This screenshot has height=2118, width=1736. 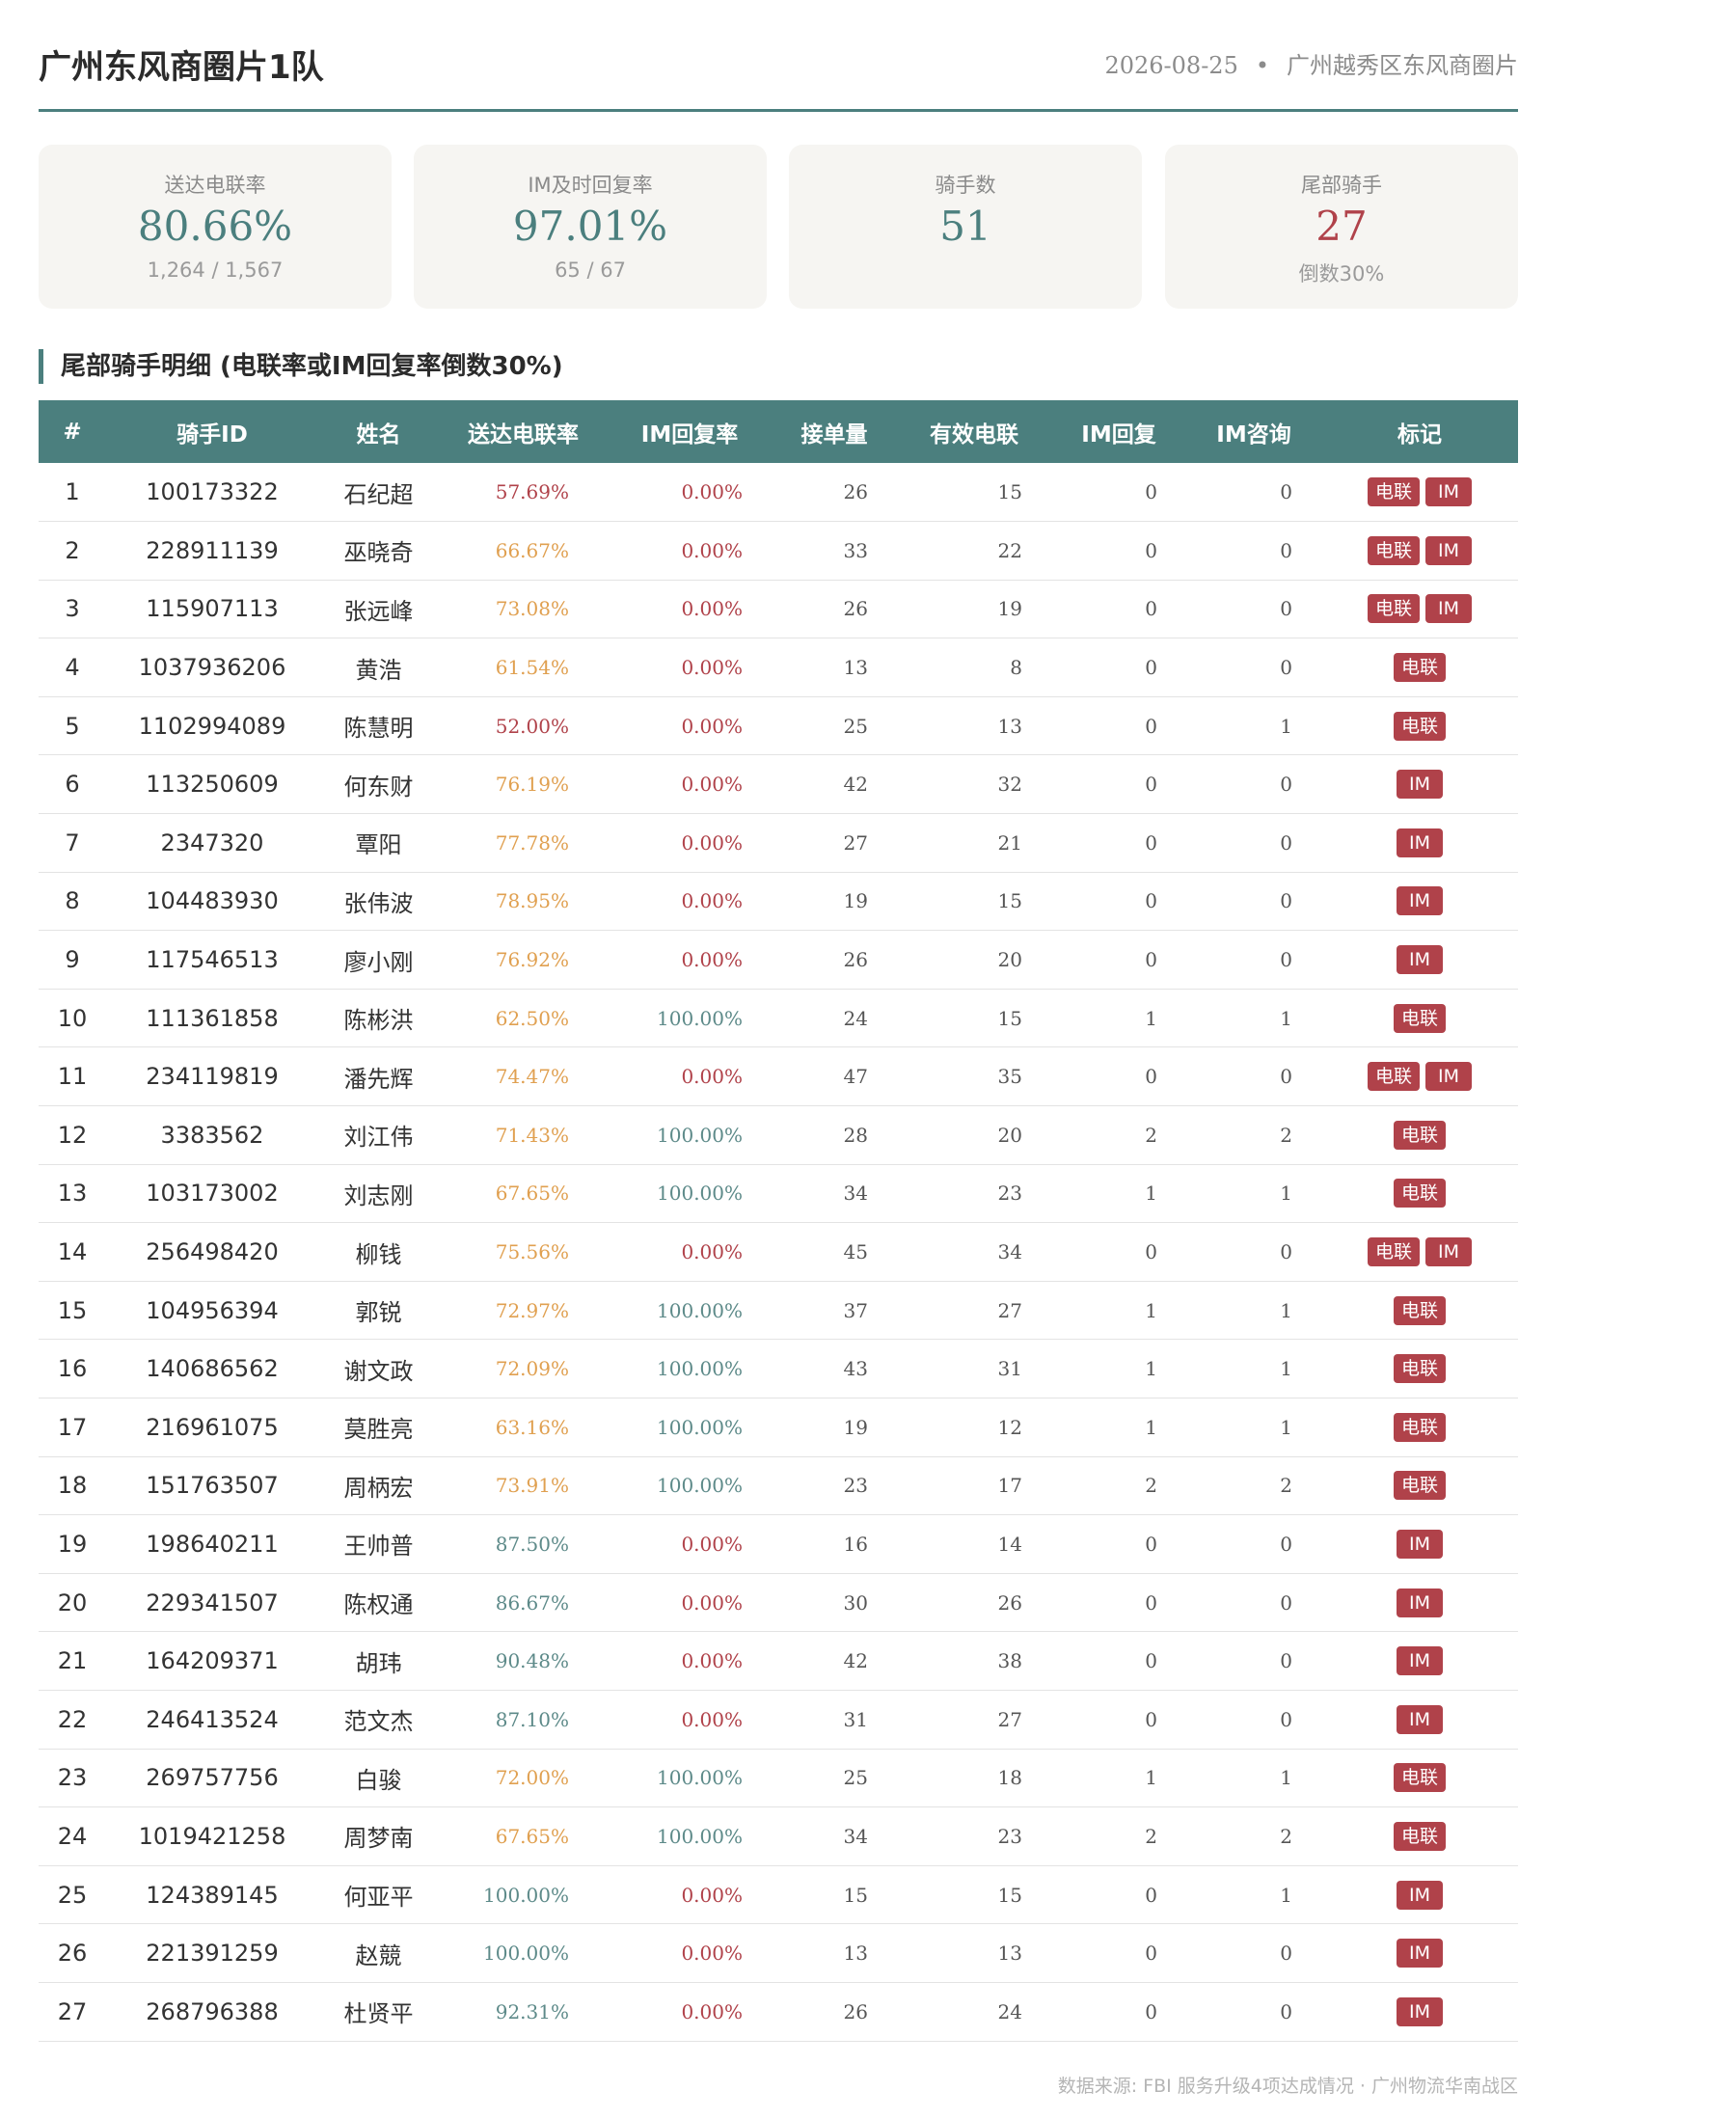 What do you see at coordinates (855, 785) in the screenshot?
I see `cell-orders: 42` at bounding box center [855, 785].